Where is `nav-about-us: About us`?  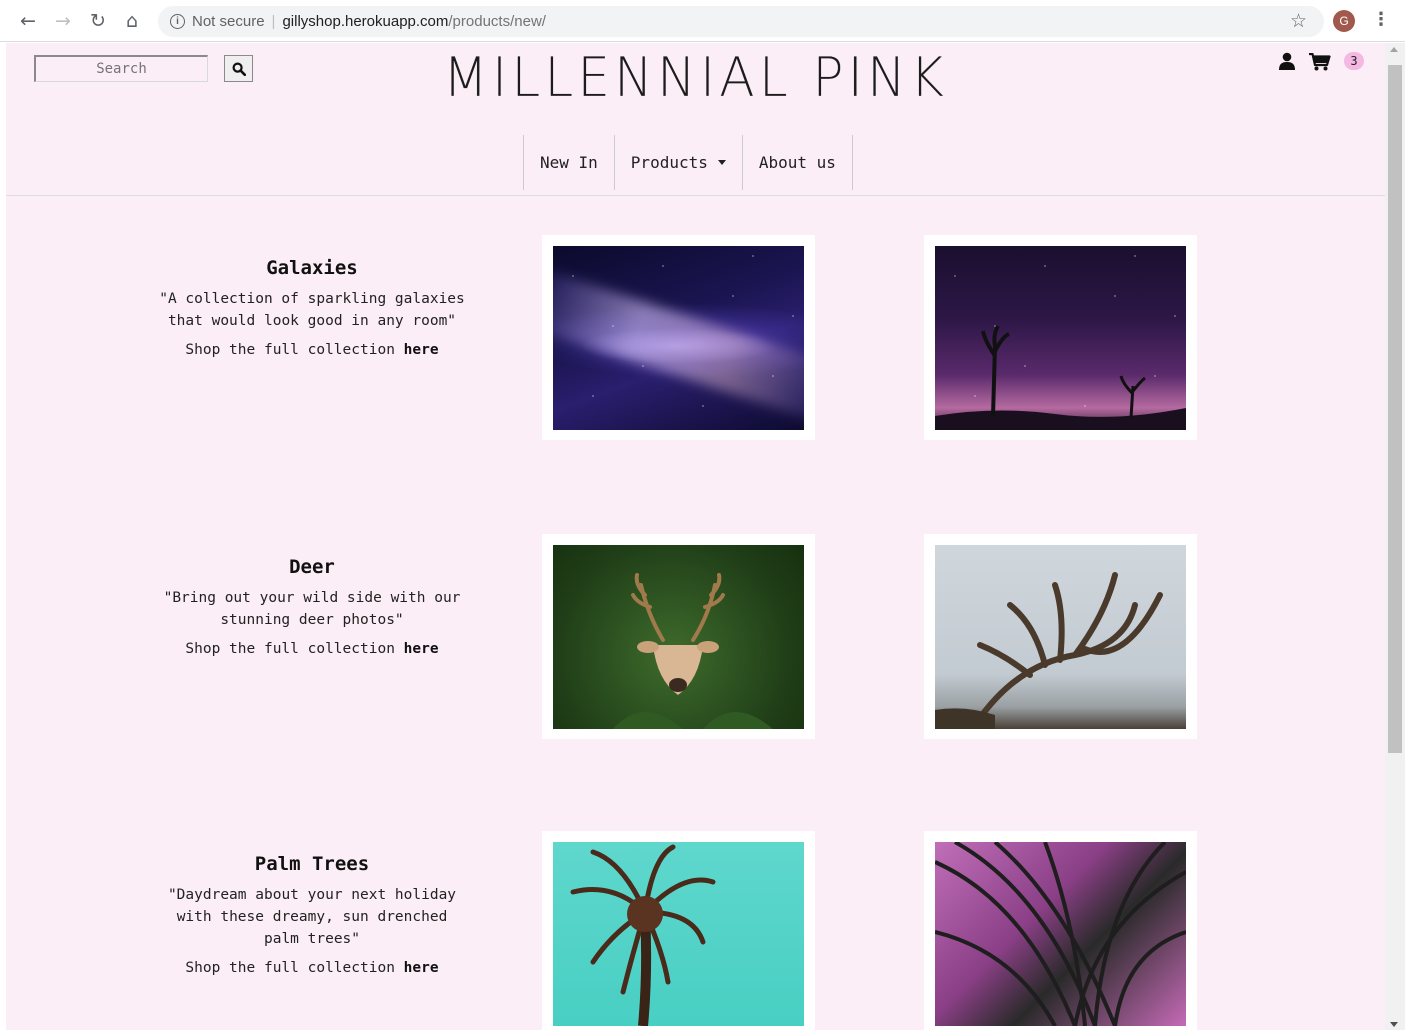 nav-about-us: About us is located at coordinates (798, 162).